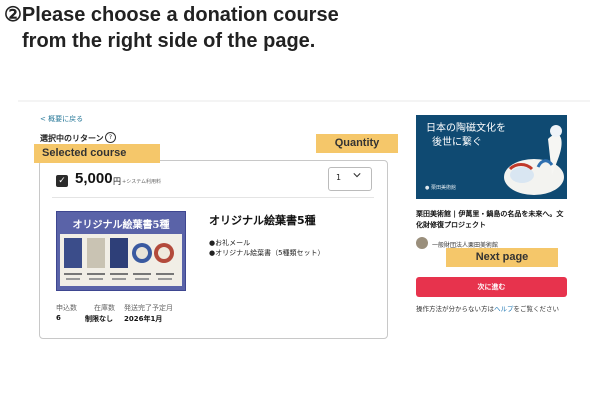 The width and height of the screenshot is (600, 414). What do you see at coordinates (504, 309) in the screenshot?
I see `help-link: ヘルプ` at bounding box center [504, 309].